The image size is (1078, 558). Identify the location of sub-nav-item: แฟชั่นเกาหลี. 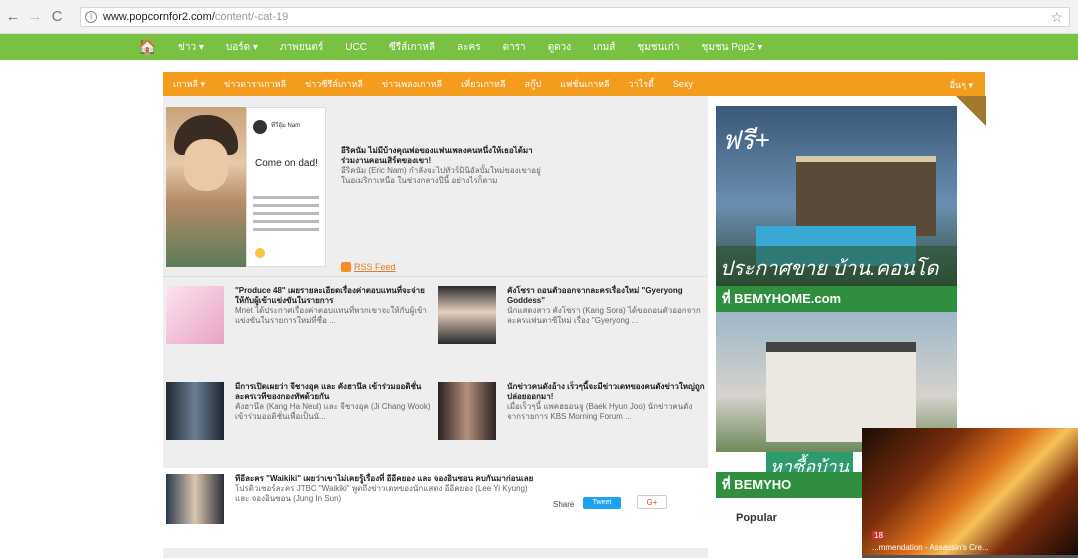
(584, 84).